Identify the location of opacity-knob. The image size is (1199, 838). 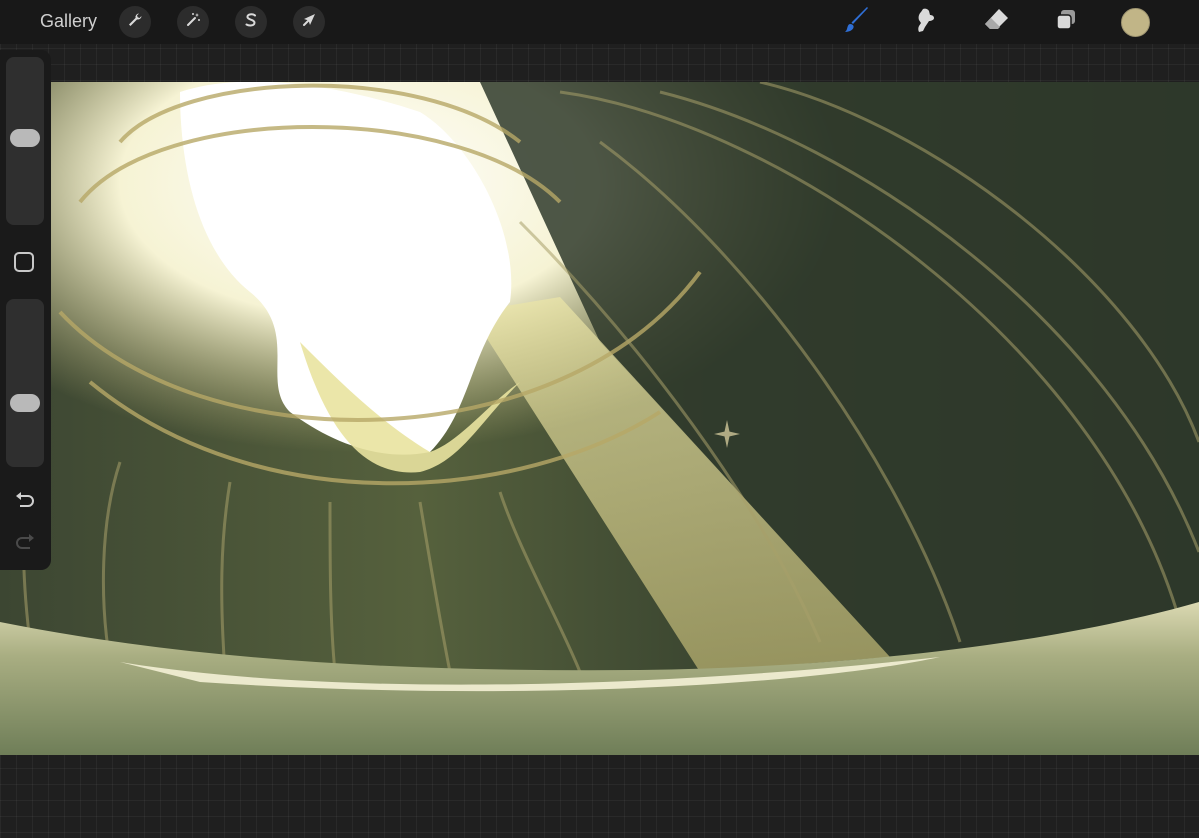
(25, 402).